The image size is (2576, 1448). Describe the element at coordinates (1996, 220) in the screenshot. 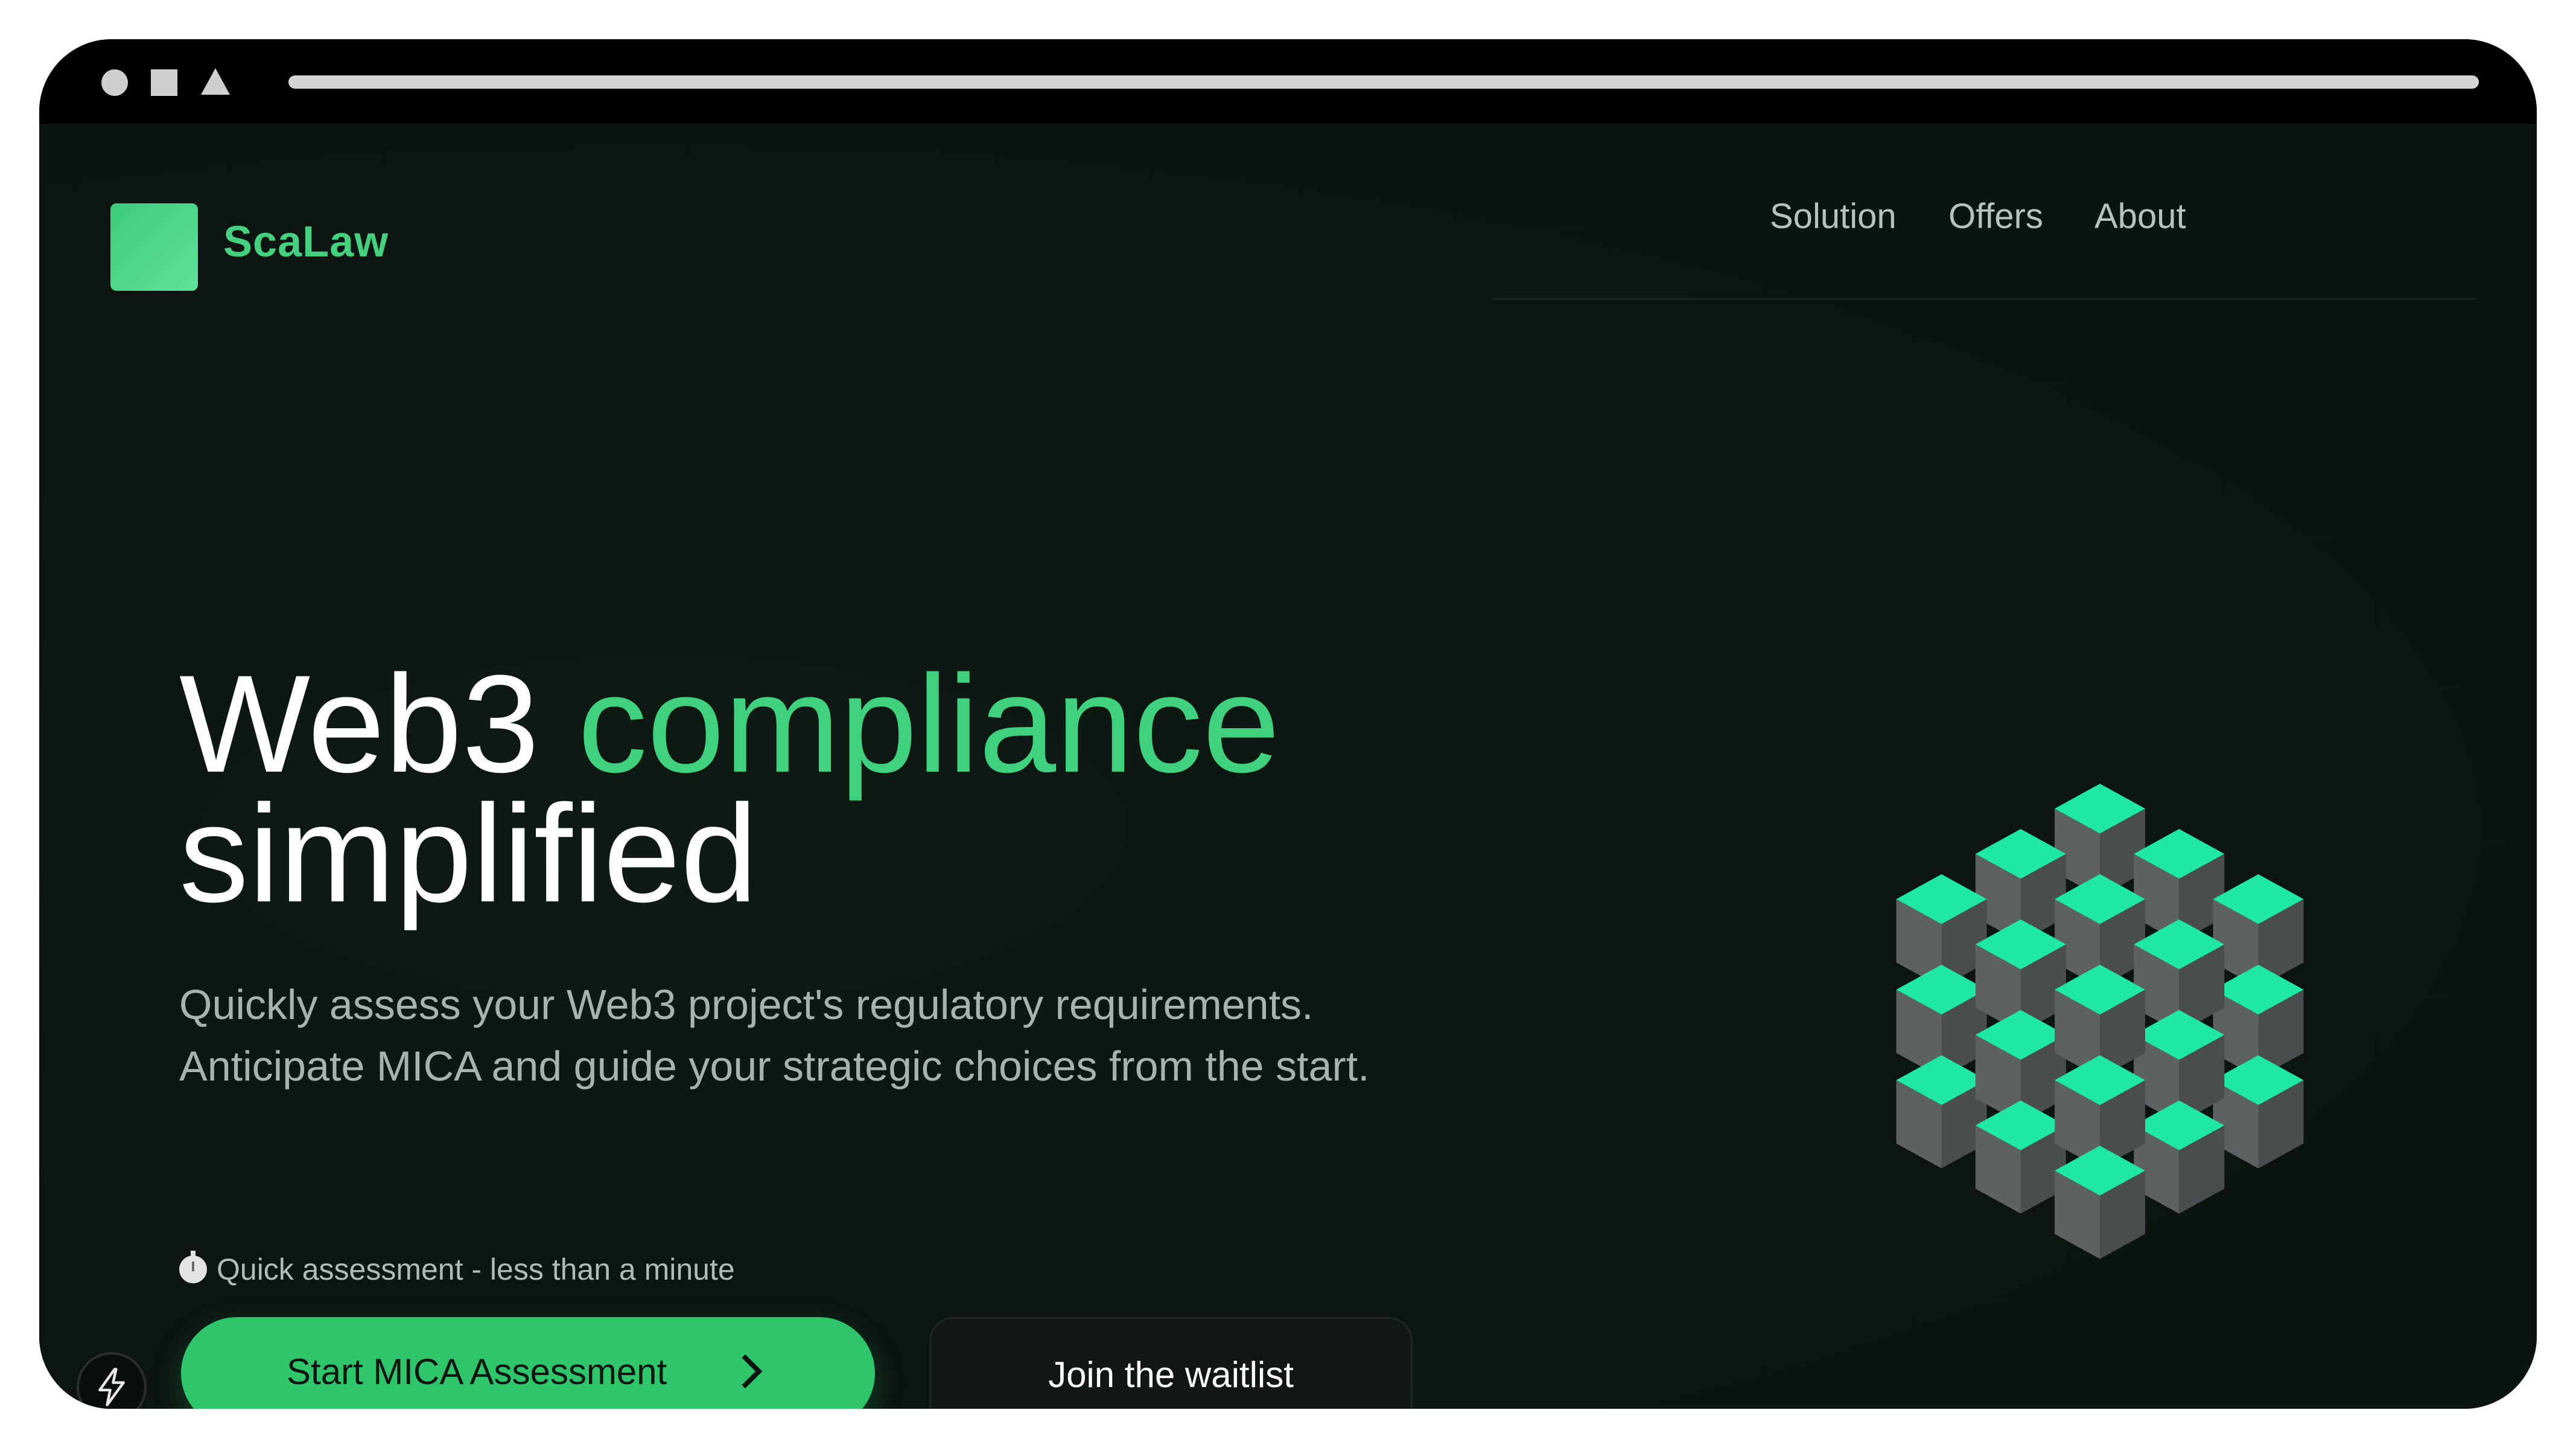

I see `nav-item-offers: Offers` at that location.